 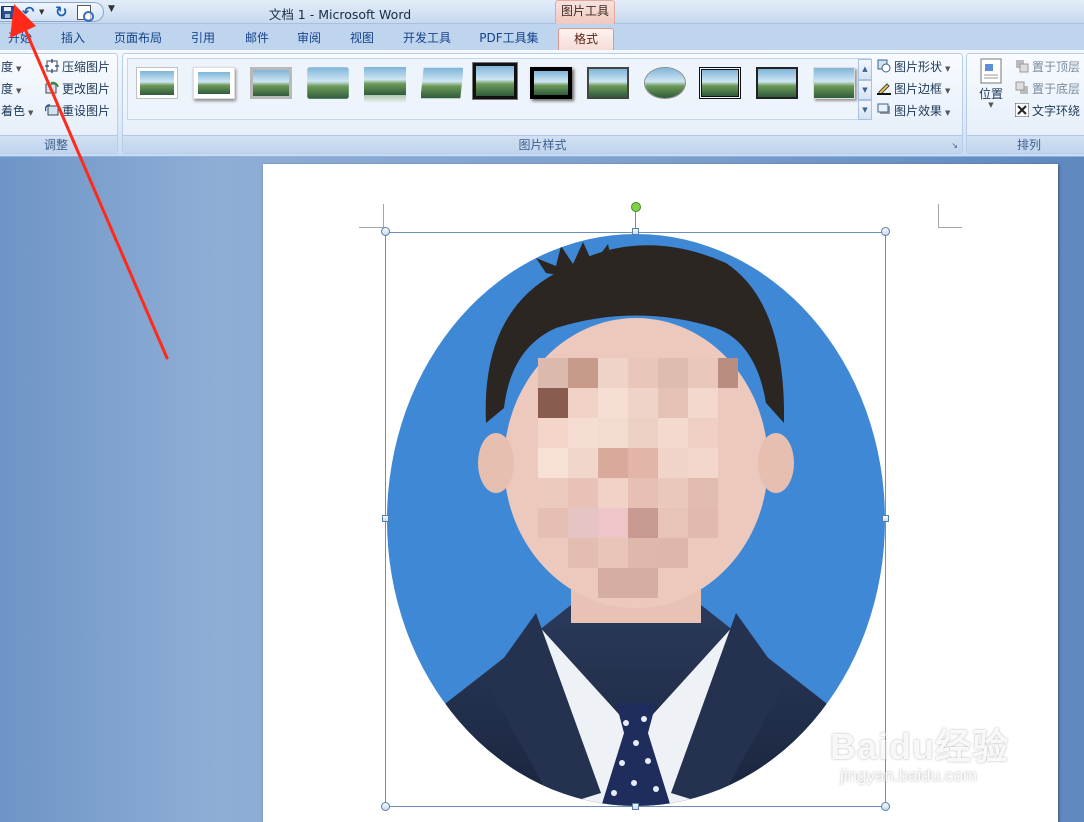 What do you see at coordinates (991, 71) in the screenshot?
I see `position-icon` at bounding box center [991, 71].